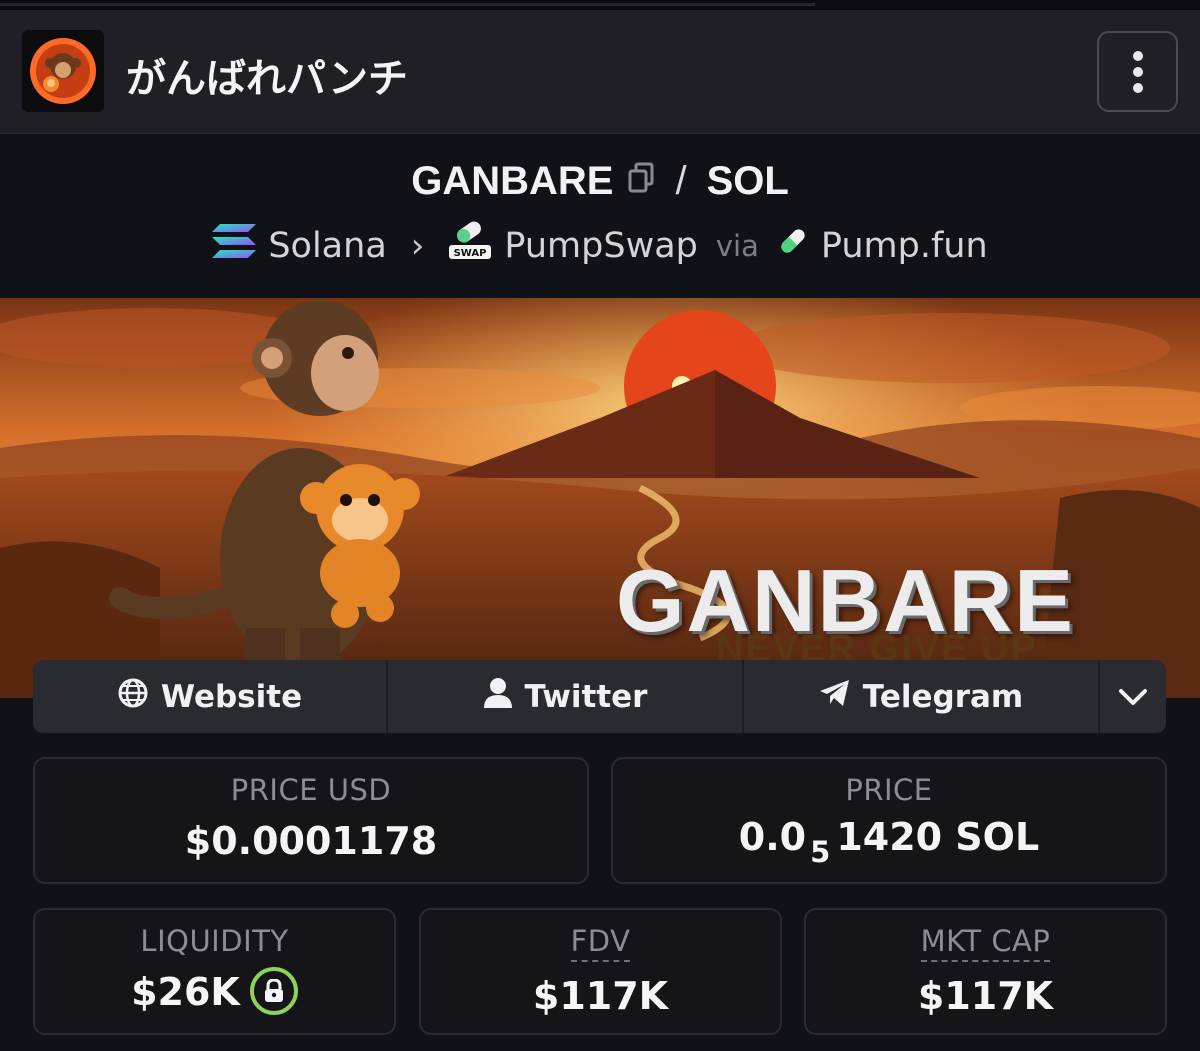 The height and width of the screenshot is (1051, 1200). I want to click on chevron-down-icon, so click(1133, 697).